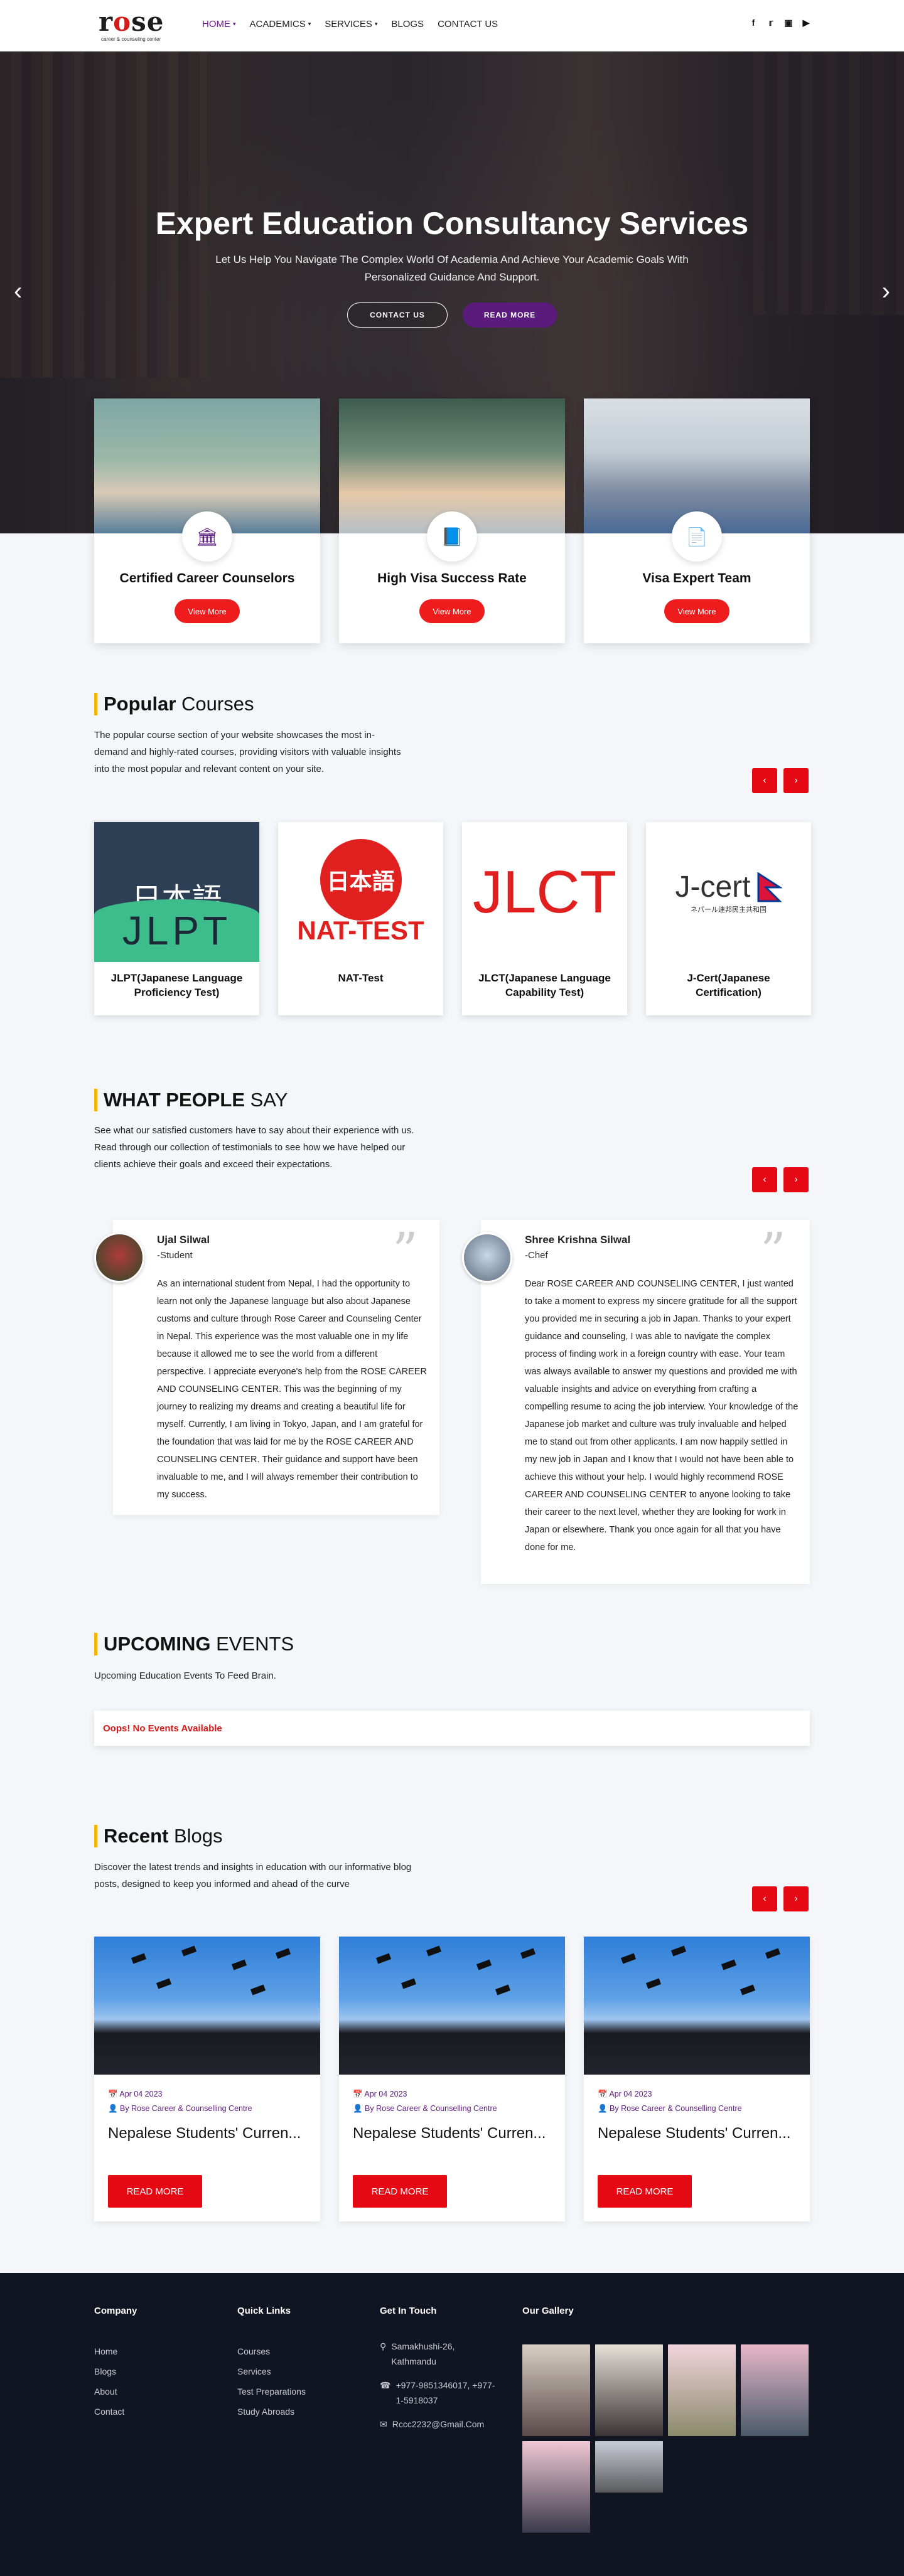  Describe the element at coordinates (131, 39) in the screenshot. I see `logo-subtitle: career & counseling center` at that location.